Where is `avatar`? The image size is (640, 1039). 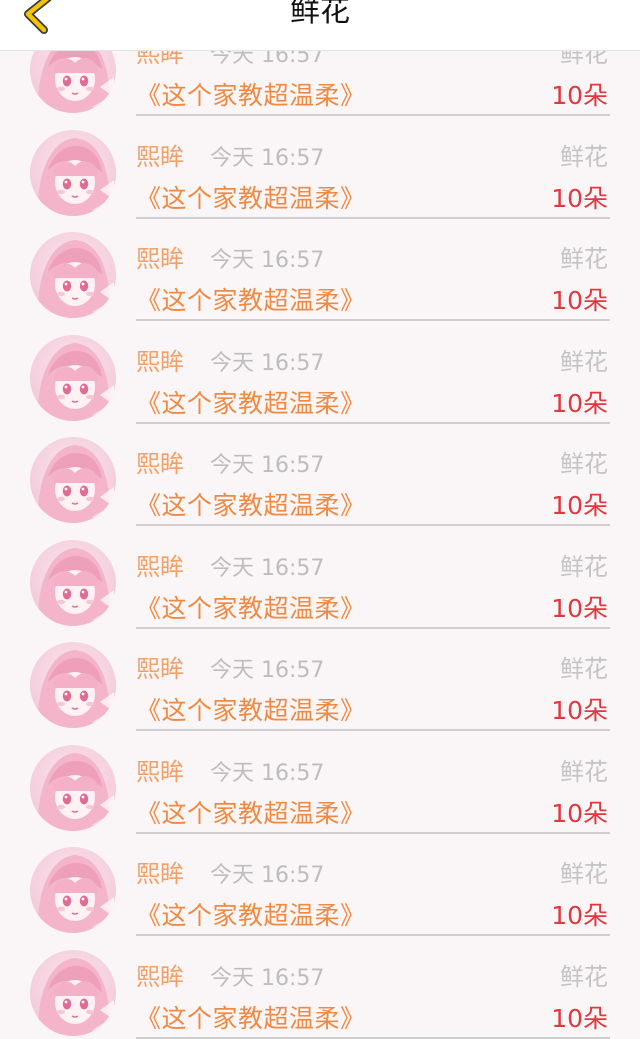
avatar is located at coordinates (73, 992).